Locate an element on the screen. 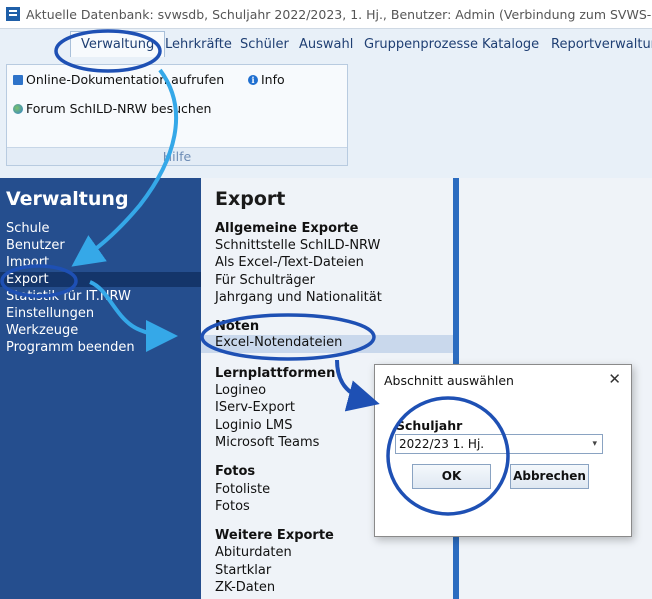 The width and height of the screenshot is (652, 599). forum-label: Forum SchILD-NRW besuchen is located at coordinates (119, 108).